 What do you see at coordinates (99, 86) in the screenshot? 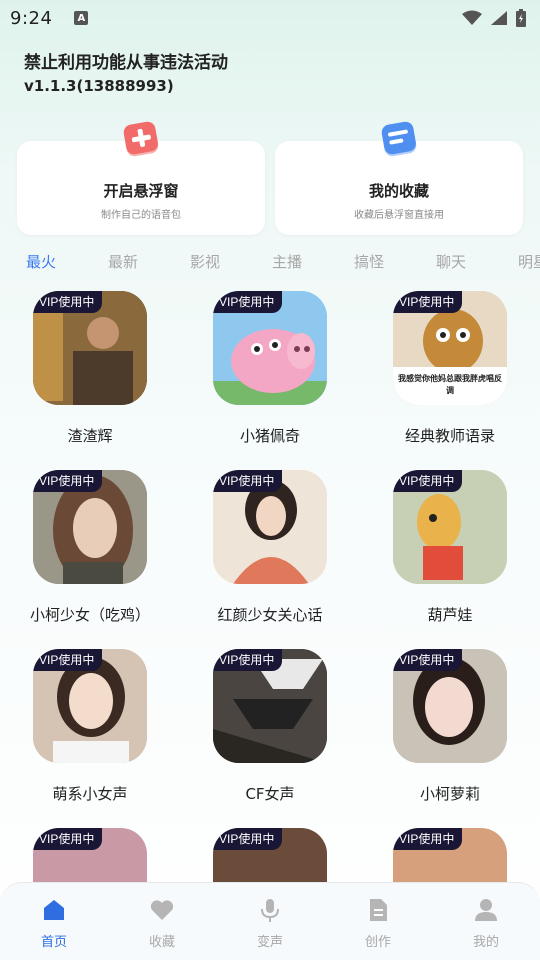
I see `version-text: v1.1.3(13888993)` at bounding box center [99, 86].